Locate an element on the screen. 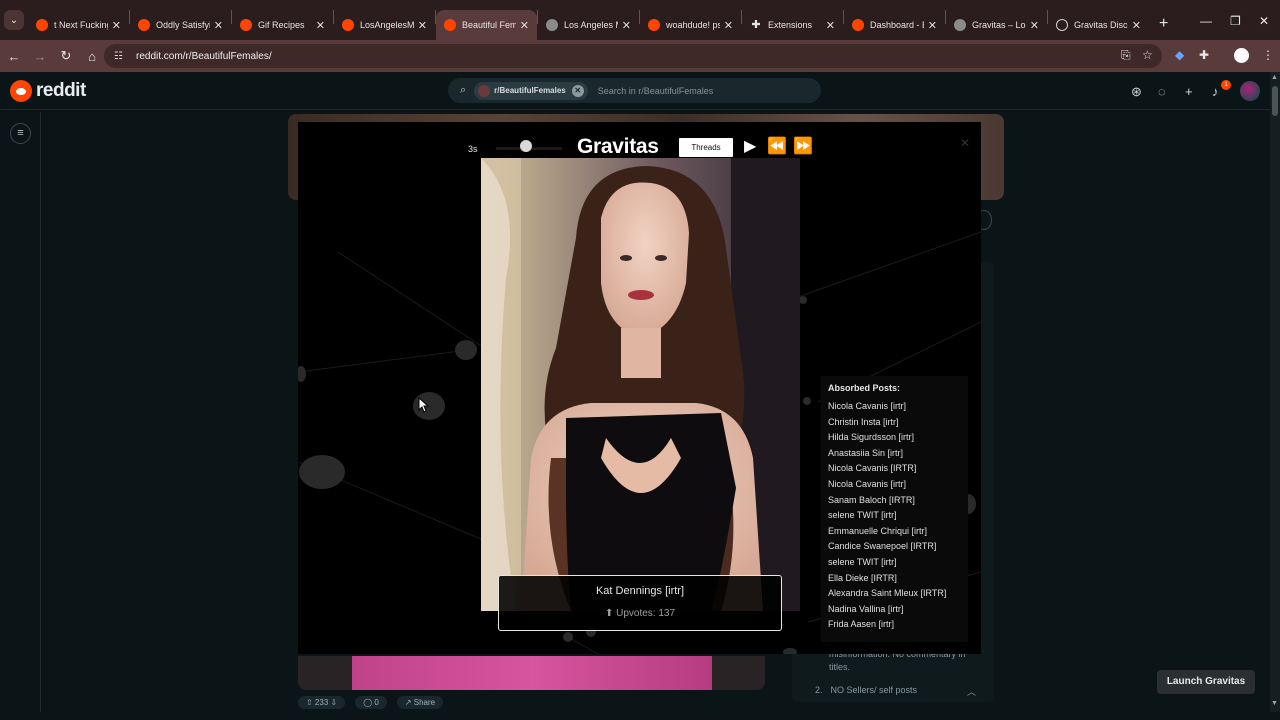 The image size is (1280, 720). install-app-icon: ⎘ is located at coordinates (1126, 55).